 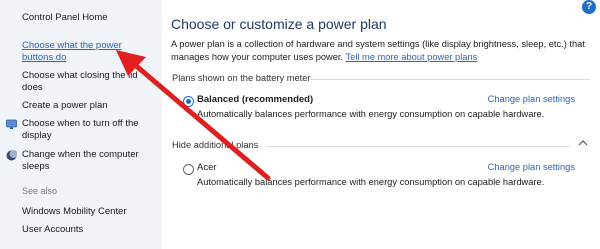 I want to click on annotation-arrow, so click(x=193, y=115).